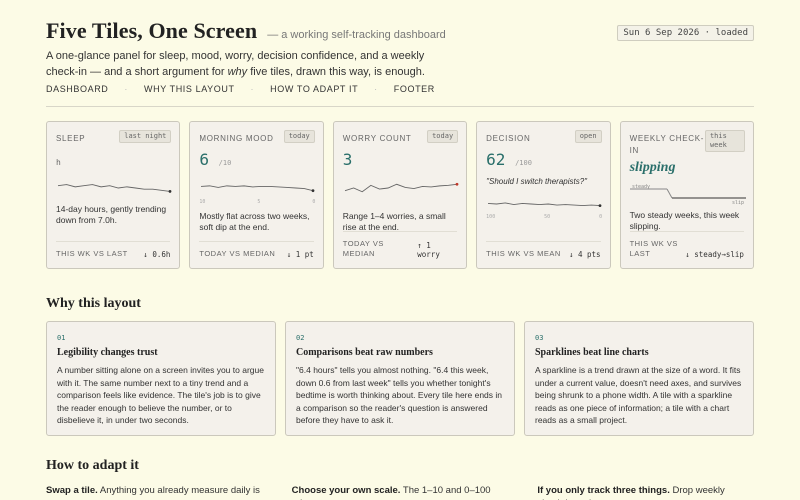 The height and width of the screenshot is (500, 800). What do you see at coordinates (508, 138) in the screenshot?
I see `tile-label: DECISION` at bounding box center [508, 138].